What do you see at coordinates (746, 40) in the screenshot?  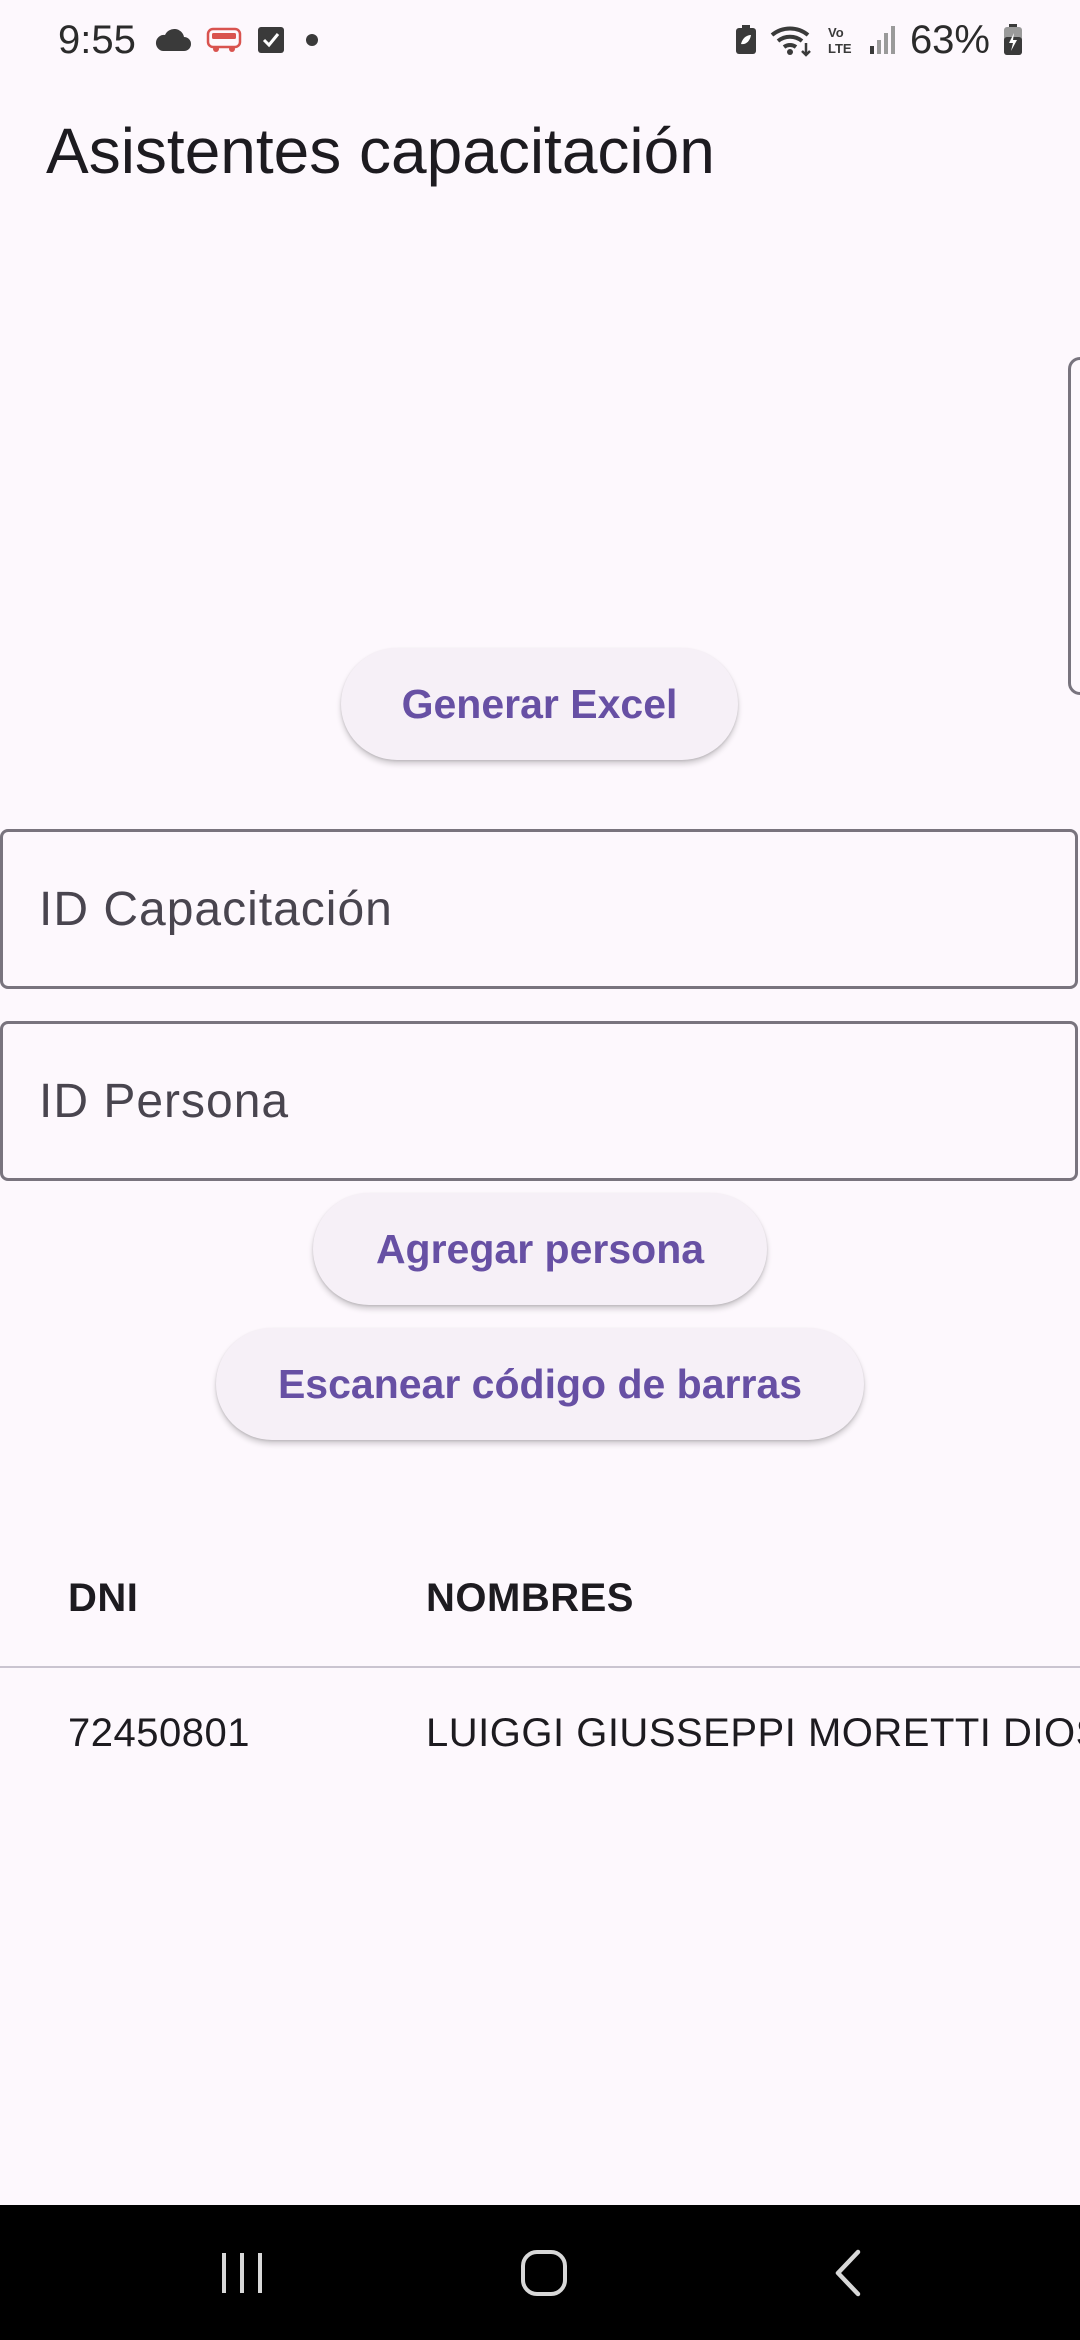 I see `battery-saver-icon` at bounding box center [746, 40].